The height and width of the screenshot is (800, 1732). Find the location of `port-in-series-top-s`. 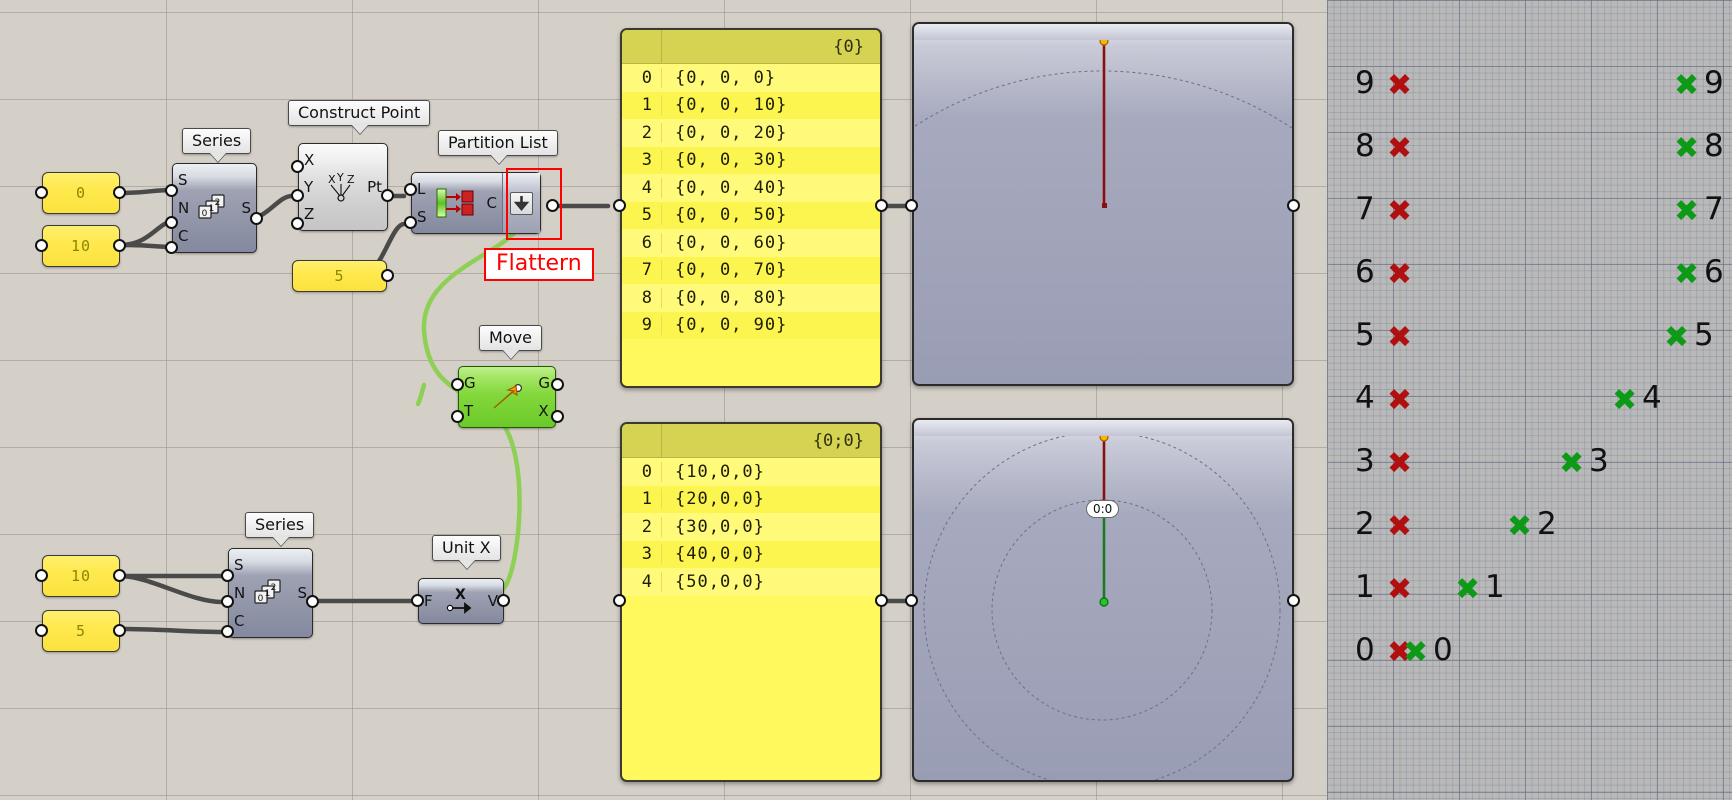

port-in-series-top-s is located at coordinates (171, 190).